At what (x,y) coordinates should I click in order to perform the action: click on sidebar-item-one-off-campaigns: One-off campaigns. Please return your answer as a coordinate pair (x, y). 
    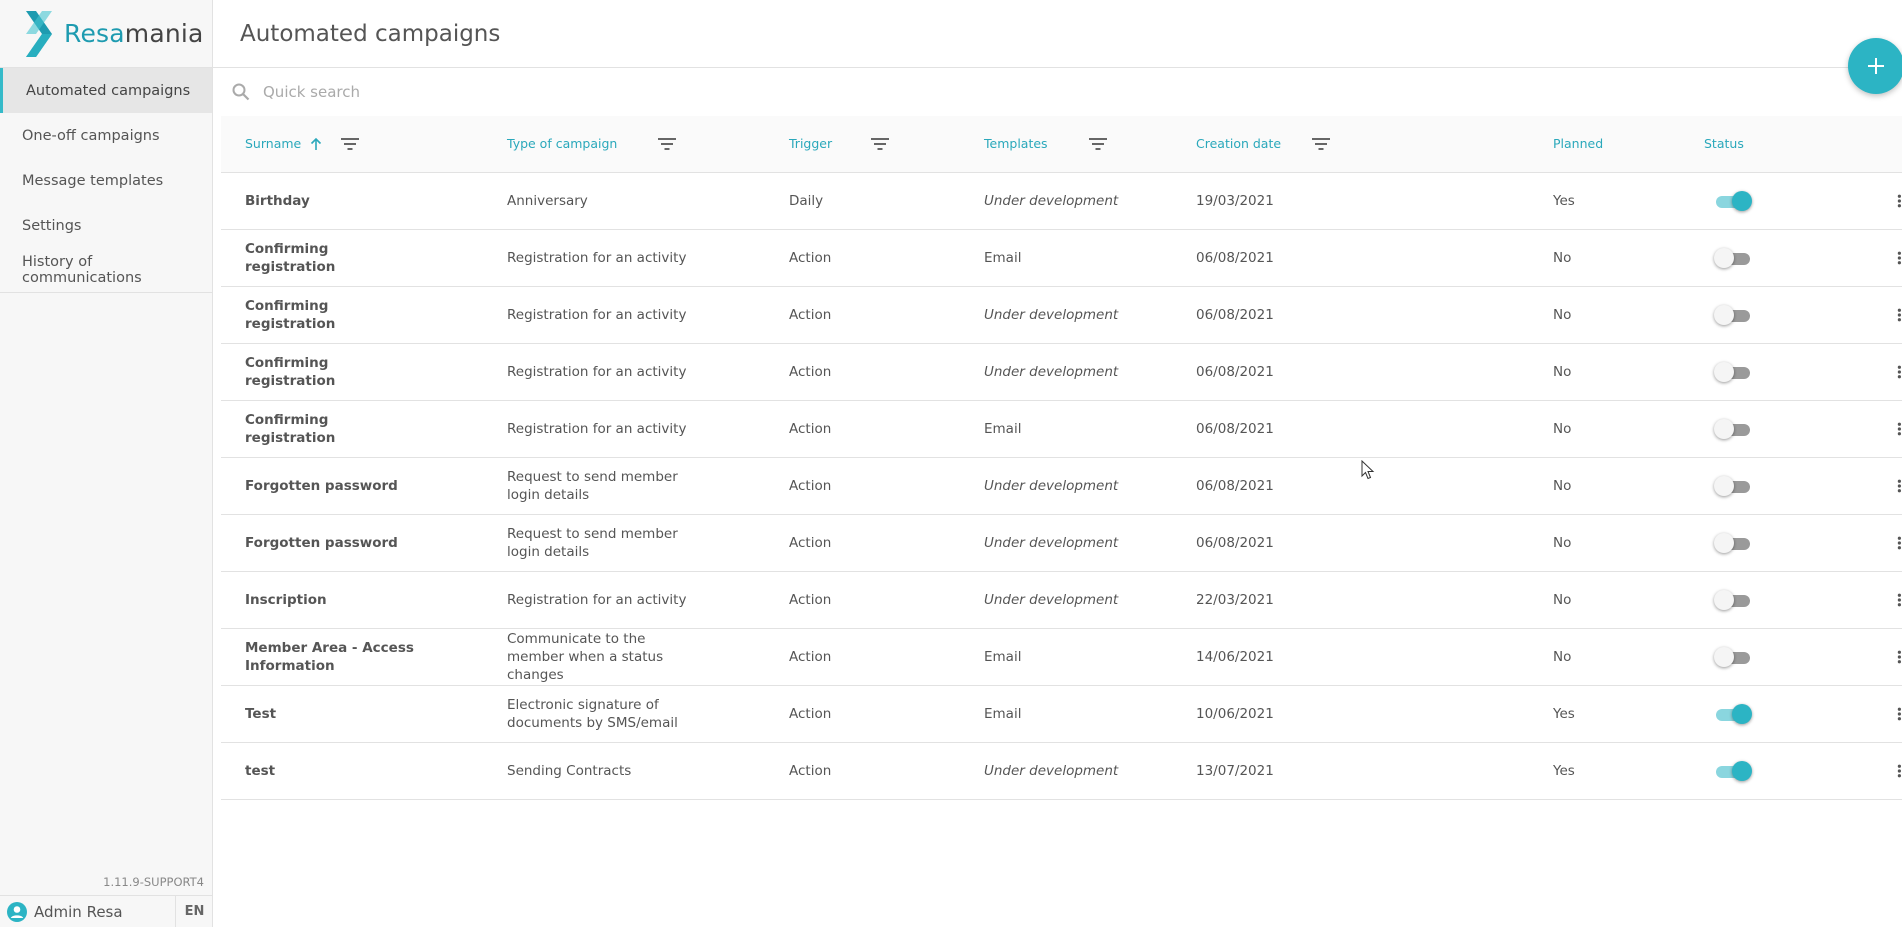
    Looking at the image, I should click on (106, 135).